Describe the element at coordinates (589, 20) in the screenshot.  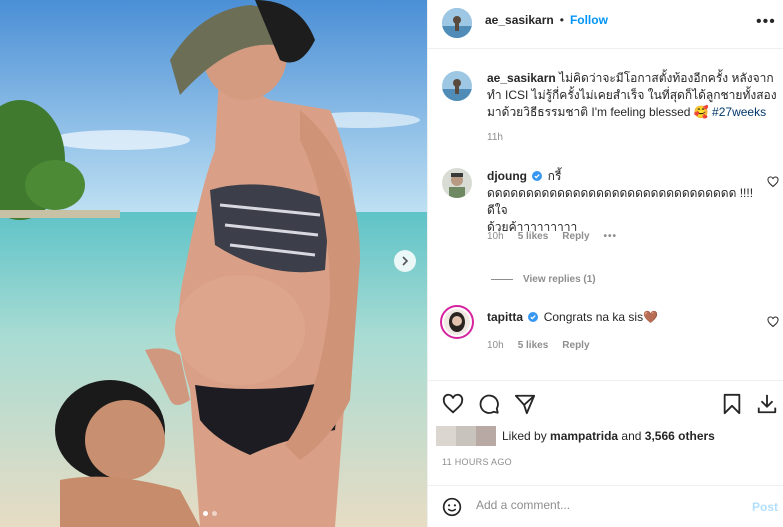
I see `follow-button: Follow` at that location.